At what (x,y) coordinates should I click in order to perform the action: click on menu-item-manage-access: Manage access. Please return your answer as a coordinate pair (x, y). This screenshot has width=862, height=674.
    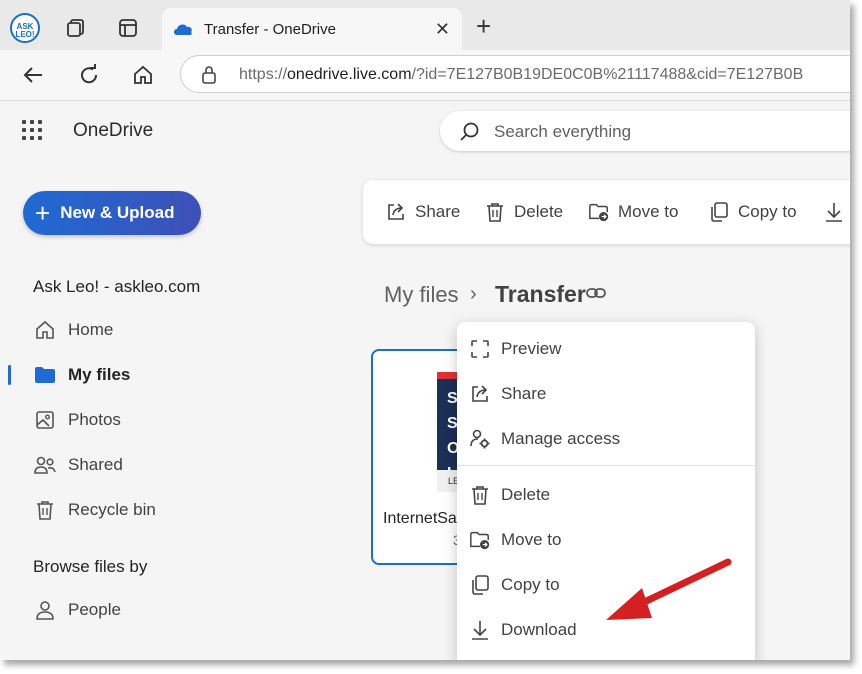
    Looking at the image, I should click on (544, 439).